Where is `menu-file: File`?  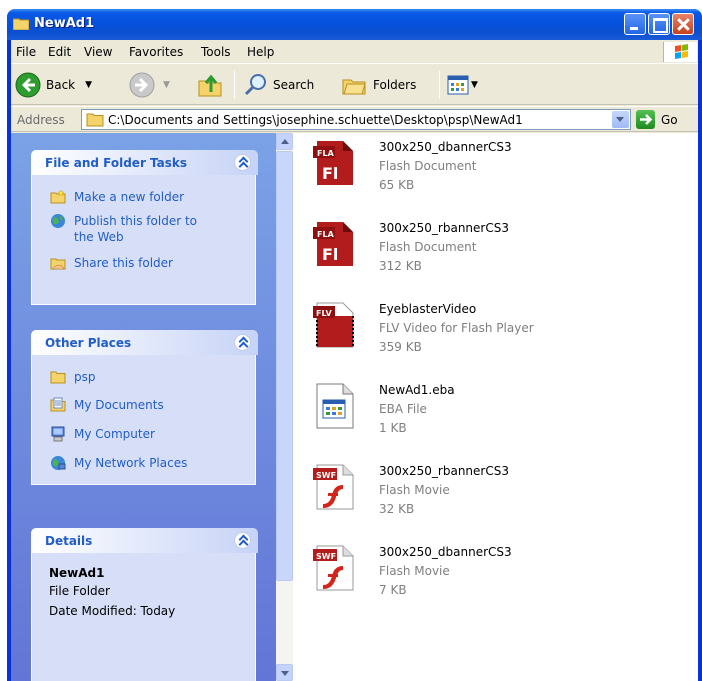
menu-file: File is located at coordinates (26, 52).